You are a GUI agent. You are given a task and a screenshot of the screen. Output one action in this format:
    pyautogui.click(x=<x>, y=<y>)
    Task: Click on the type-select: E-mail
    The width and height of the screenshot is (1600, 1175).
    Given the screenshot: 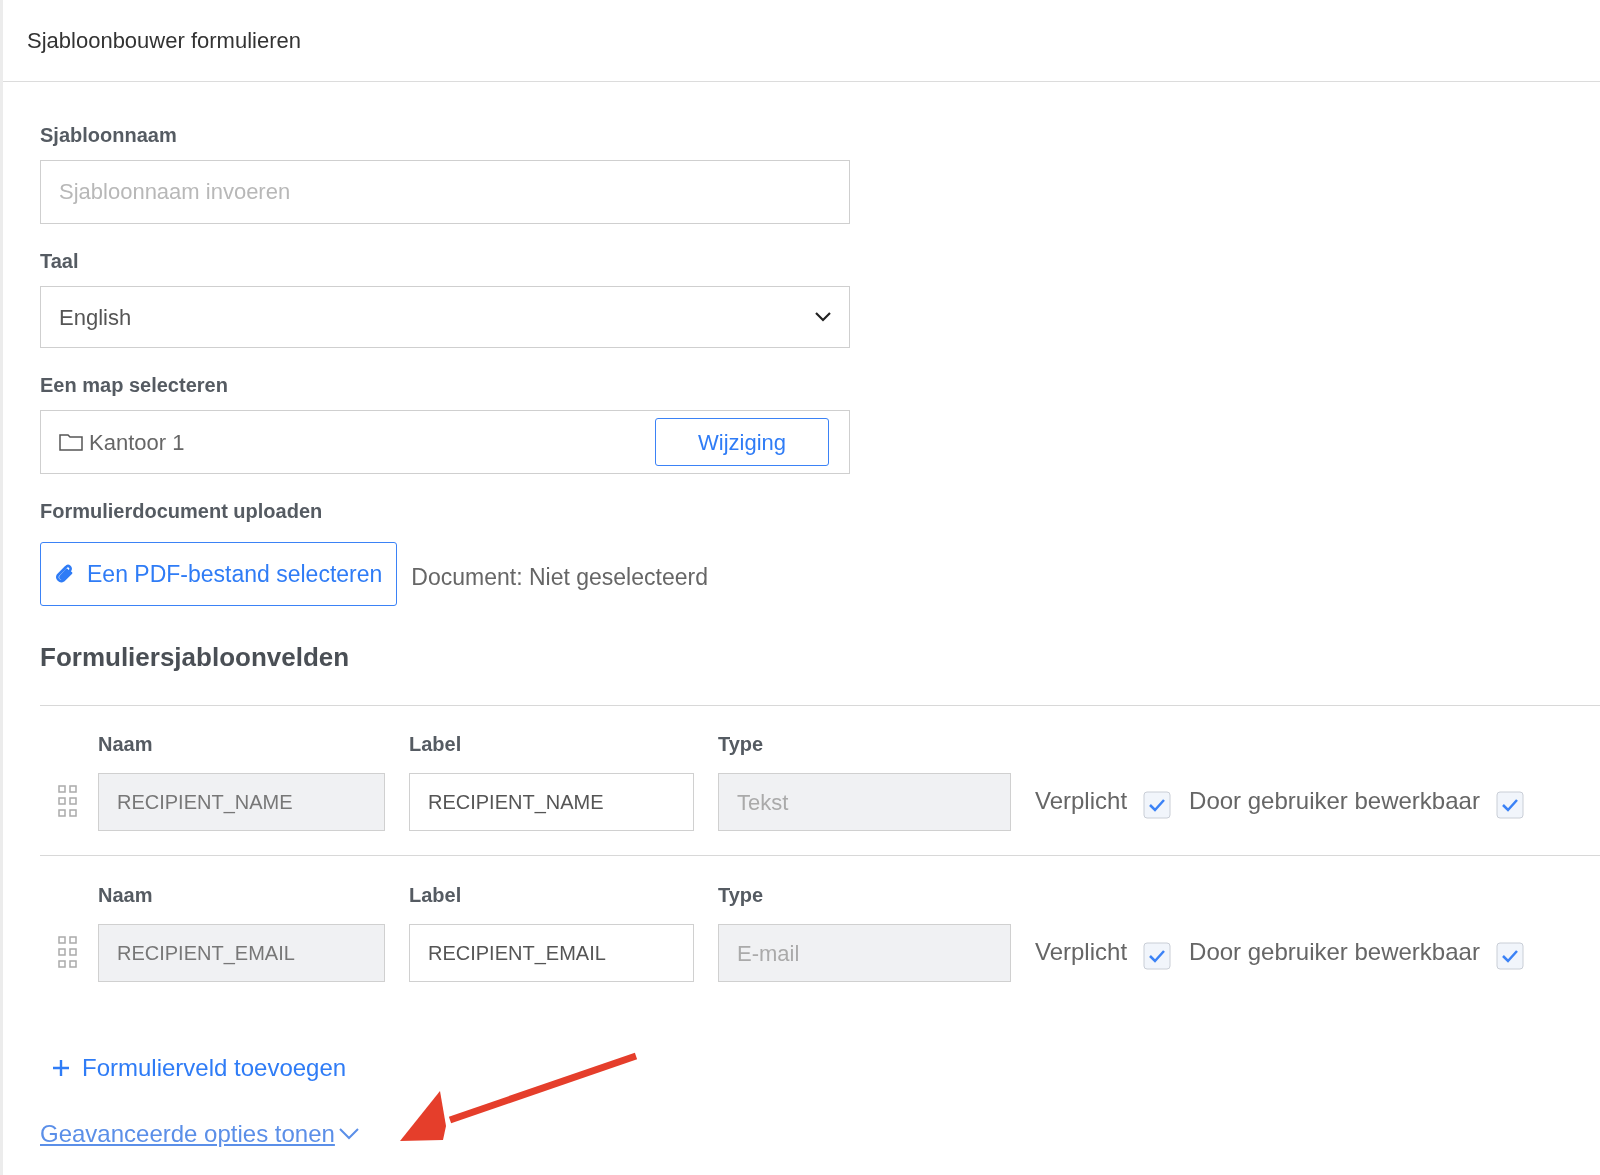 What is the action you would take?
    pyautogui.click(x=864, y=953)
    